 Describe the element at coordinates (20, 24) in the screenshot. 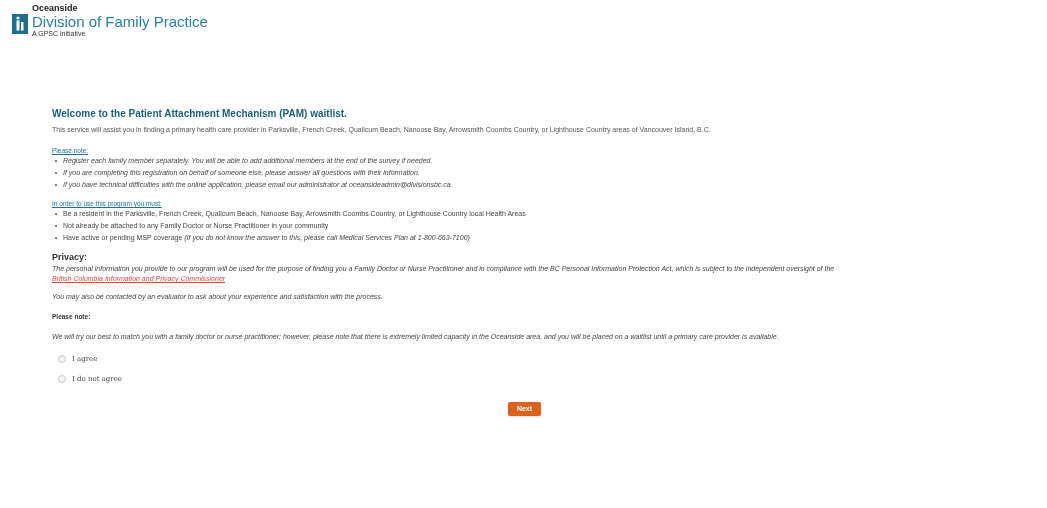

I see `logo-icon` at that location.